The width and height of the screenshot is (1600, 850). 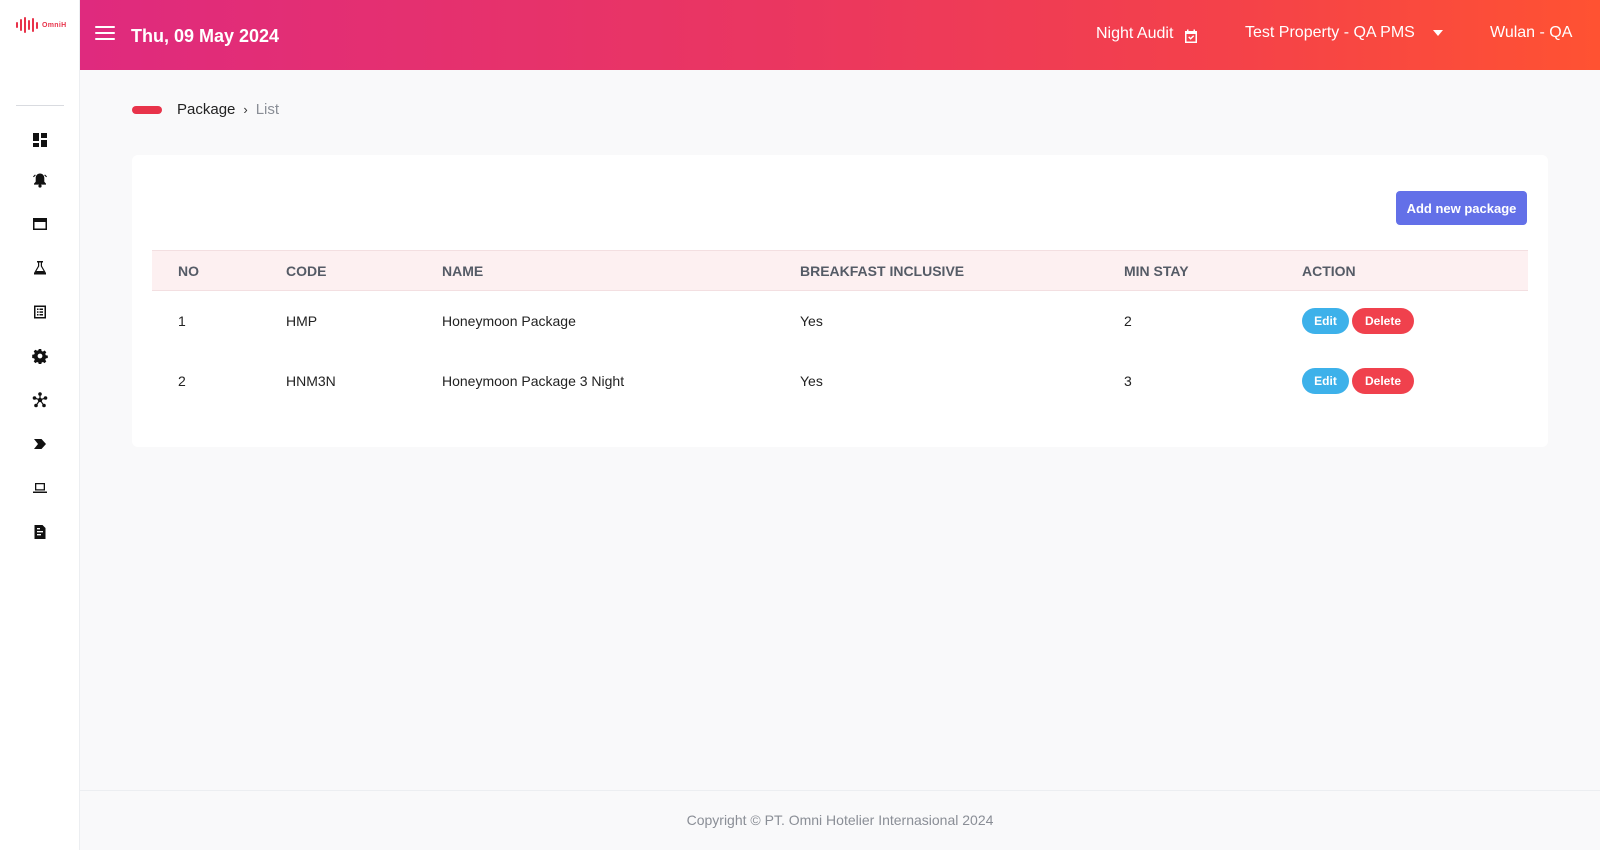 What do you see at coordinates (1135, 33) in the screenshot?
I see `night-audit-label: Night Audit` at bounding box center [1135, 33].